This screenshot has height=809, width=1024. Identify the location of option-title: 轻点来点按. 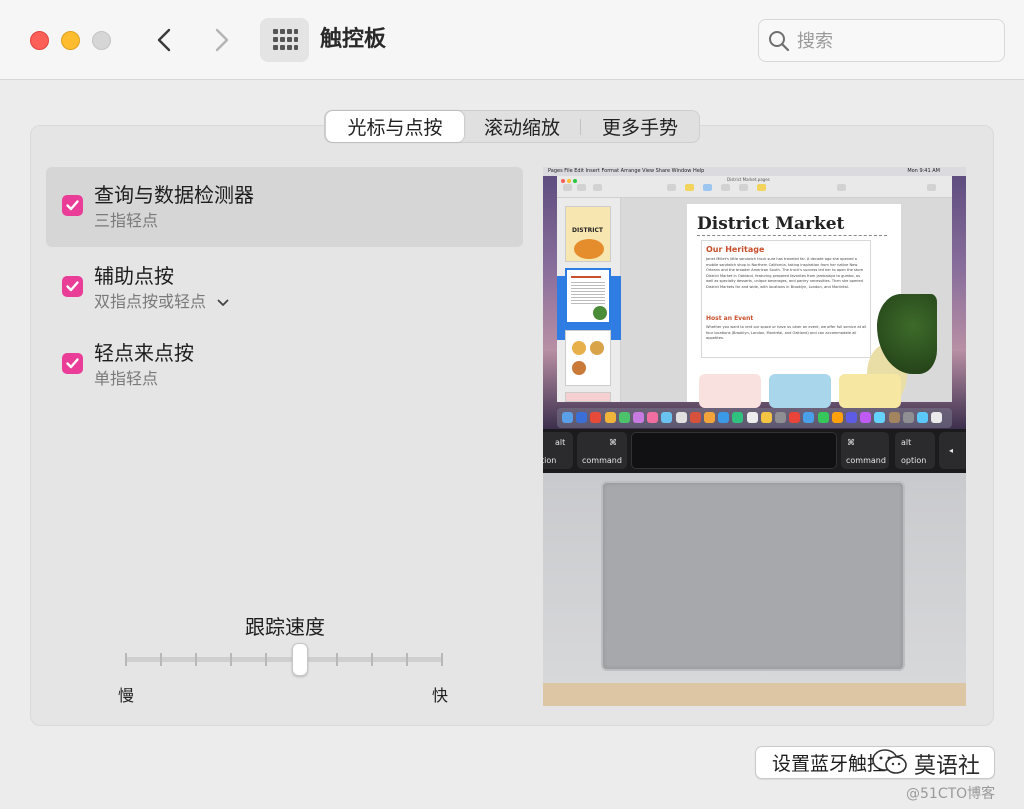
(144, 353).